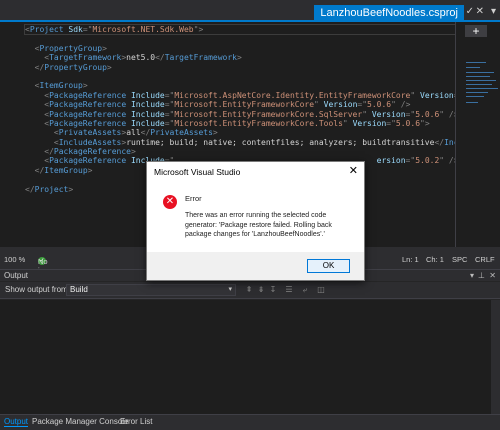 This screenshot has width=500, height=430. What do you see at coordinates (170, 202) in the screenshot?
I see `error-icon: ✕` at bounding box center [170, 202].